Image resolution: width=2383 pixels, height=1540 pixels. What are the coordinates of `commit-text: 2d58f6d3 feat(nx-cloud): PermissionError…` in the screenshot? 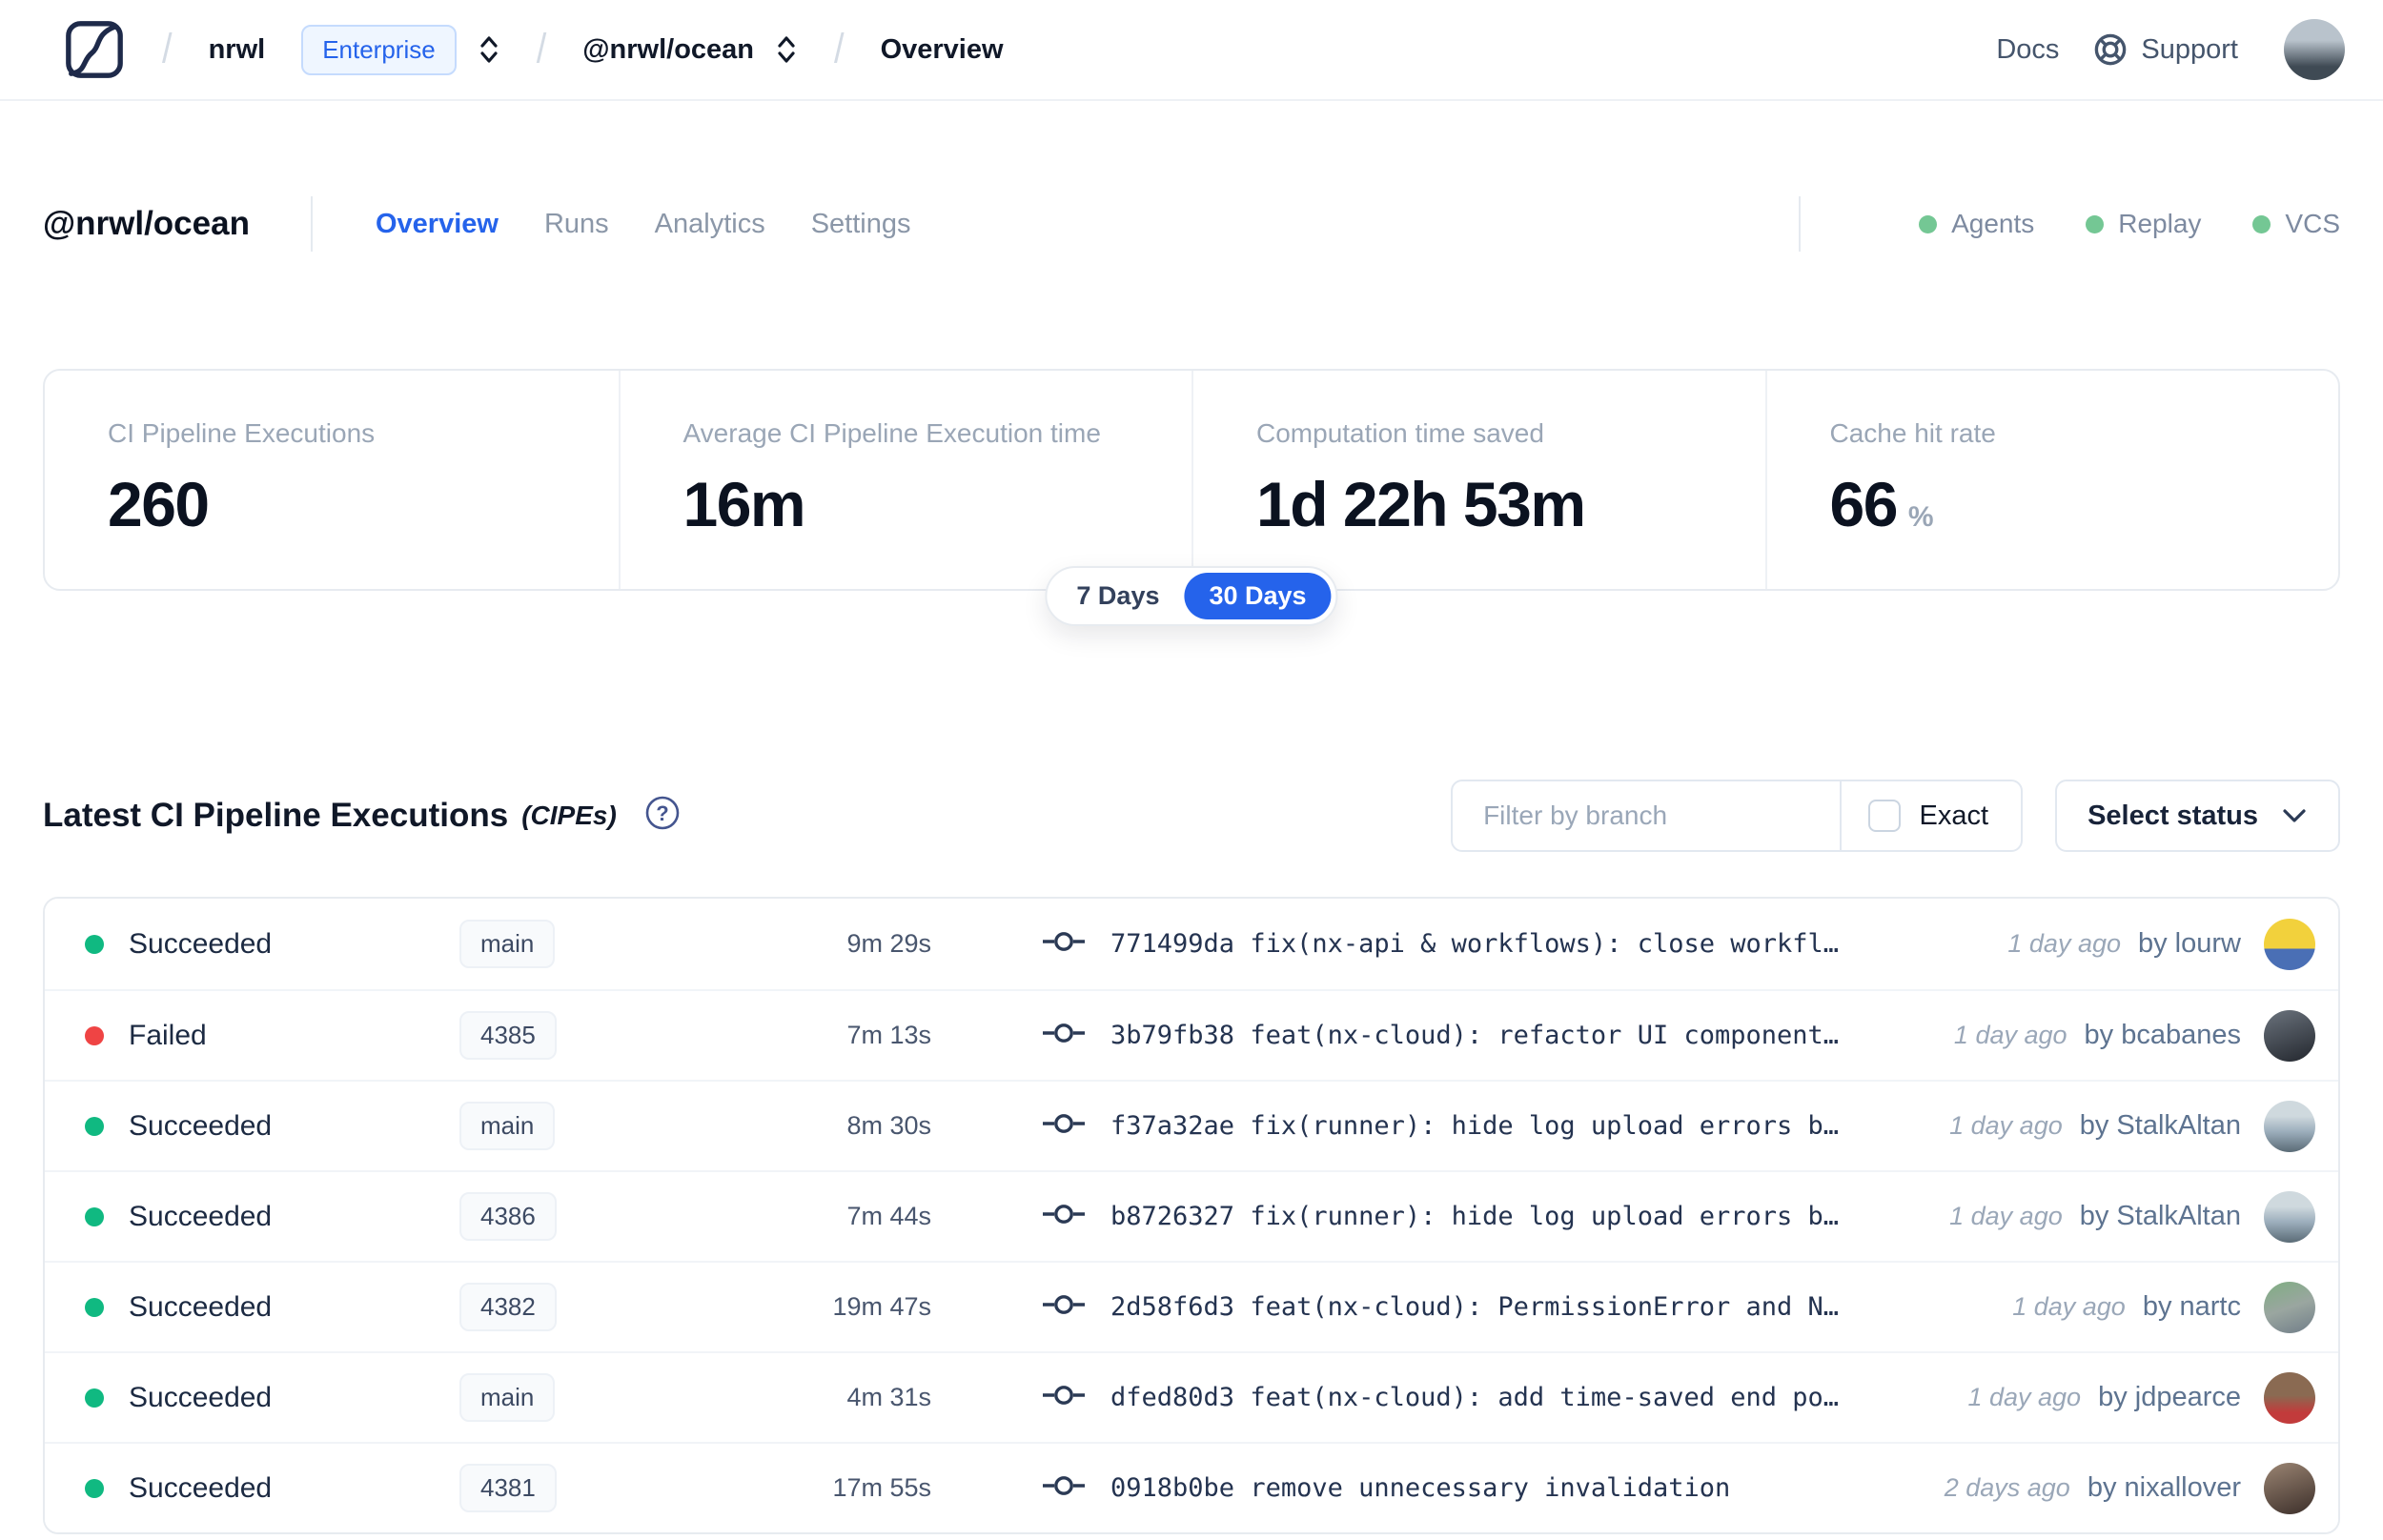 It's located at (1475, 1307).